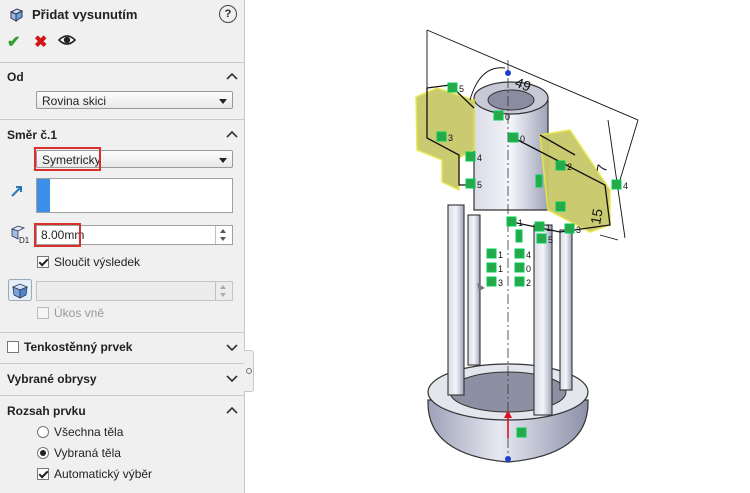  I want to click on panel-collapse-handle, so click(249, 371).